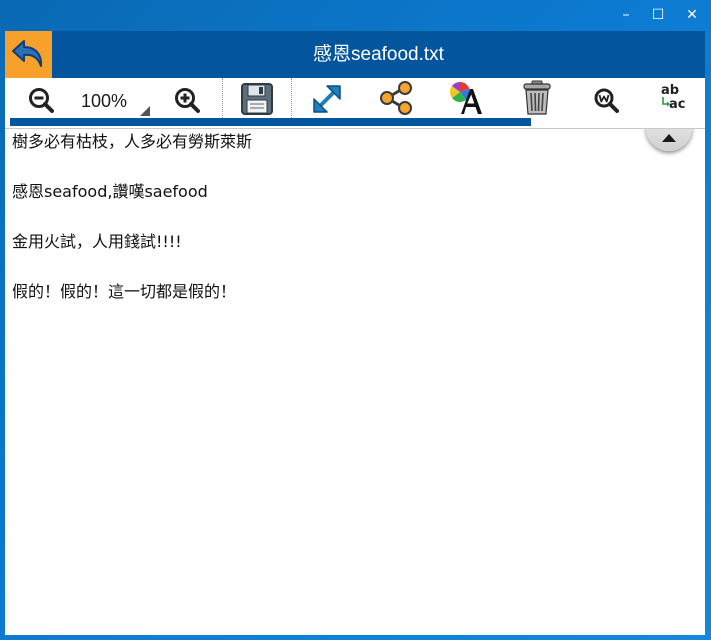  I want to click on trash-icon, so click(537, 97).